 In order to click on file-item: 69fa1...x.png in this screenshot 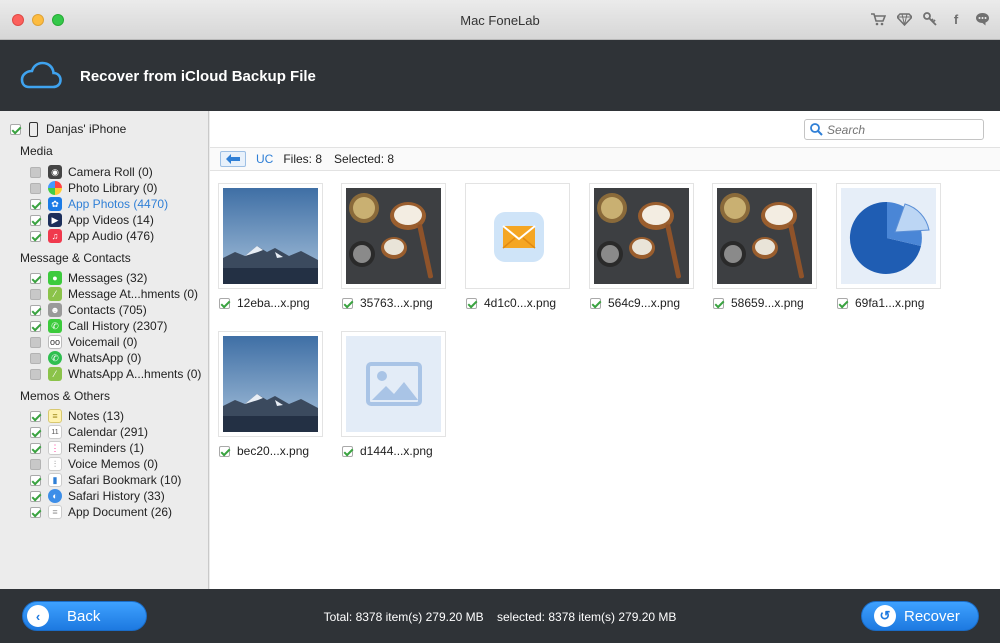, I will do `click(880, 303)`.